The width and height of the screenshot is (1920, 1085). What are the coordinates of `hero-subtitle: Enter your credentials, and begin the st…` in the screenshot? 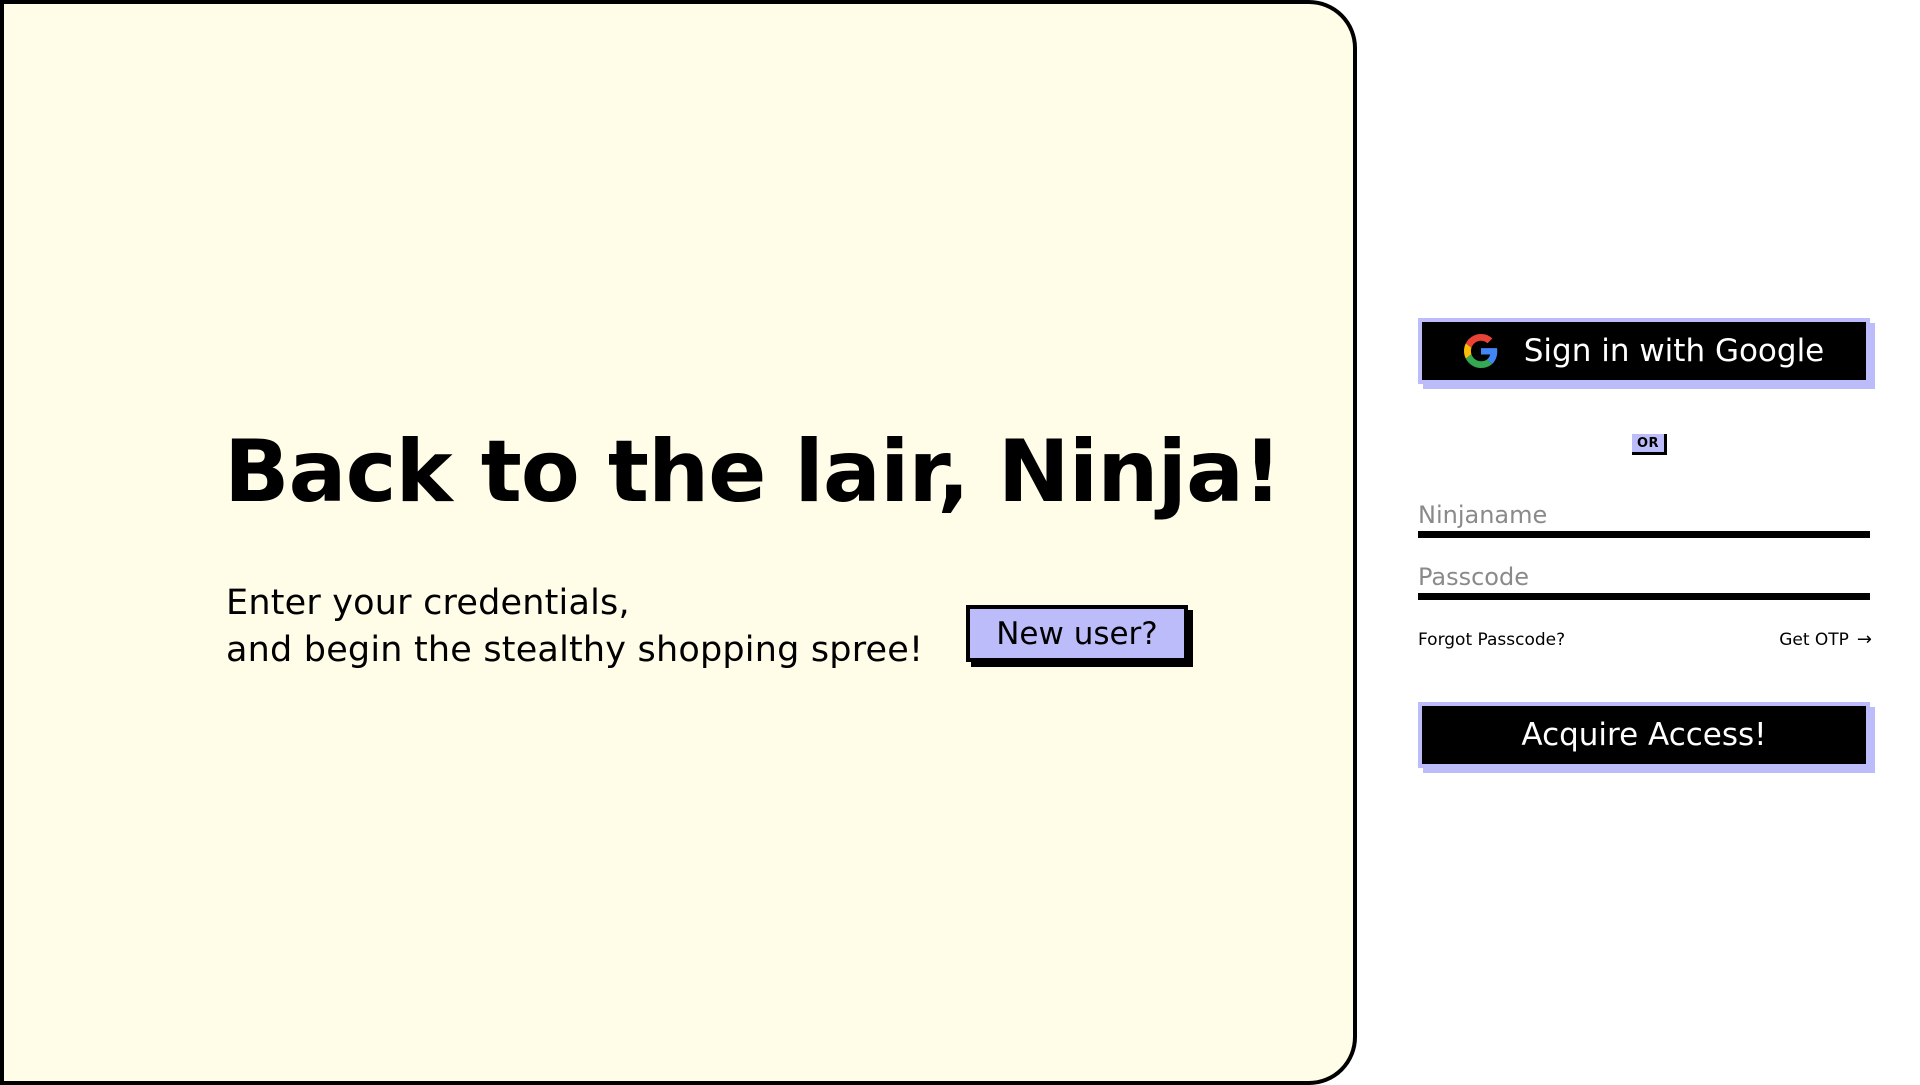 It's located at (574, 627).